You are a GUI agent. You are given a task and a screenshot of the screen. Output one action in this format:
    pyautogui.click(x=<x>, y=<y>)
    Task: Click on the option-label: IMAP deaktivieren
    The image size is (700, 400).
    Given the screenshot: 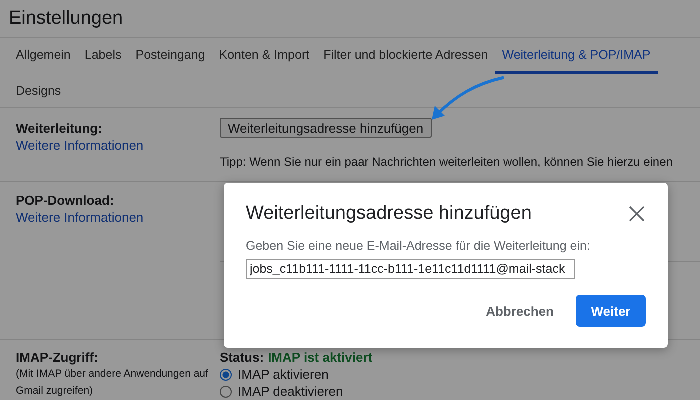 What is the action you would take?
    pyautogui.click(x=291, y=391)
    